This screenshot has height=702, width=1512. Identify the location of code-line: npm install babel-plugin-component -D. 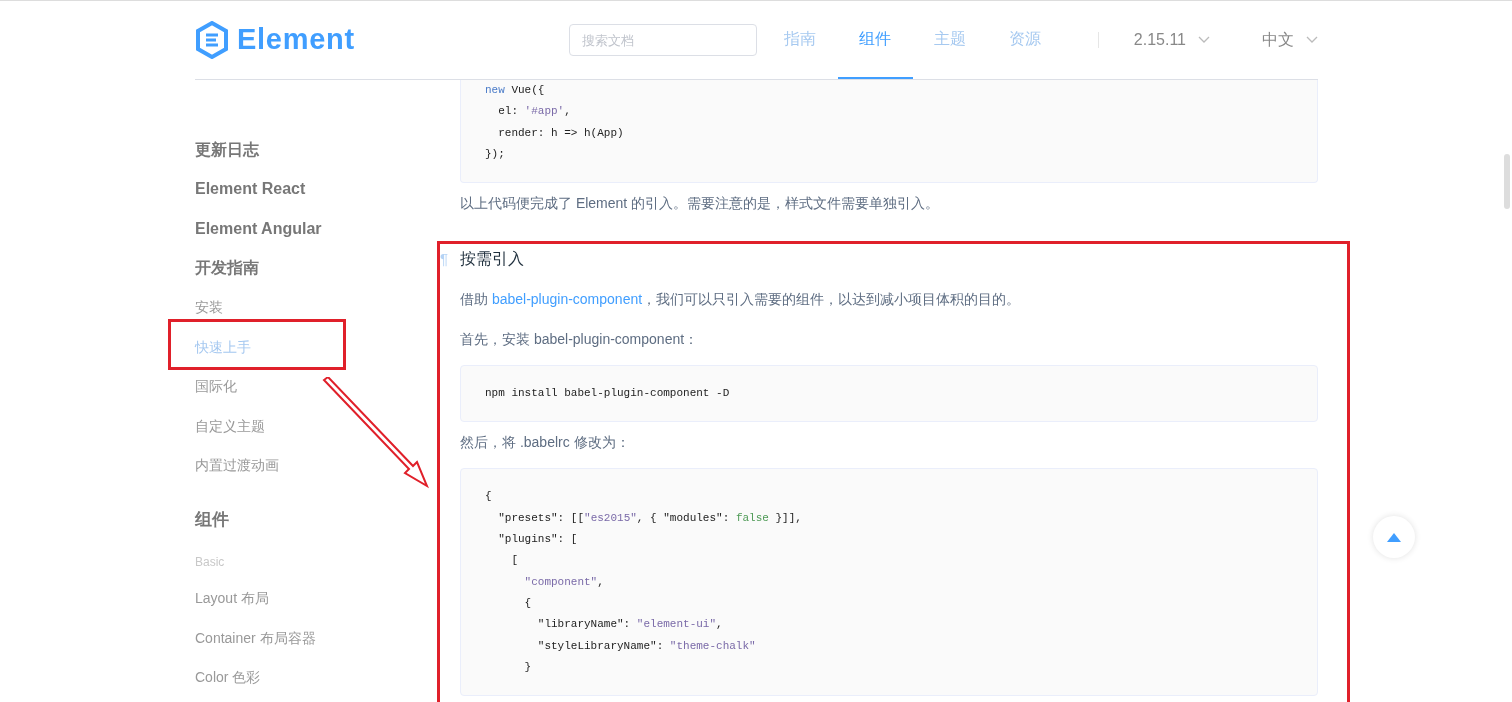
(607, 394).